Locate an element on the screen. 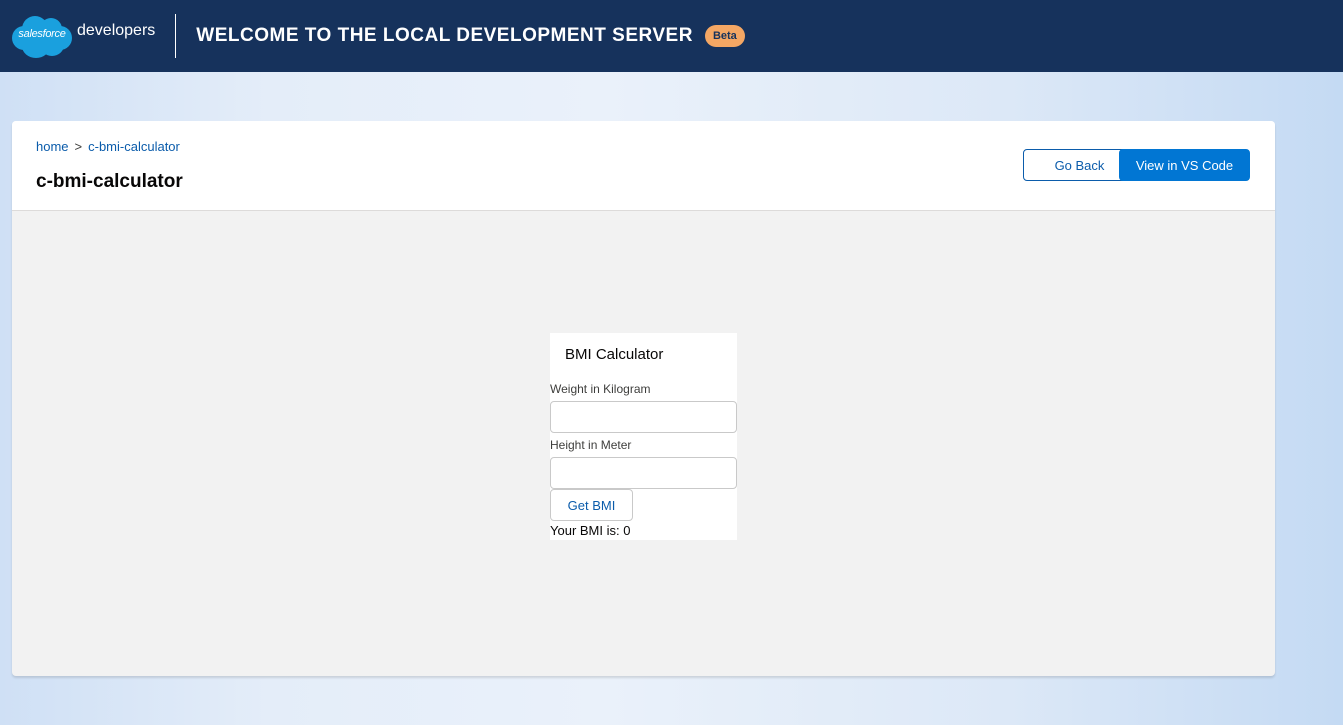  view-in-vscode-button: View in VS Code is located at coordinates (1184, 165).